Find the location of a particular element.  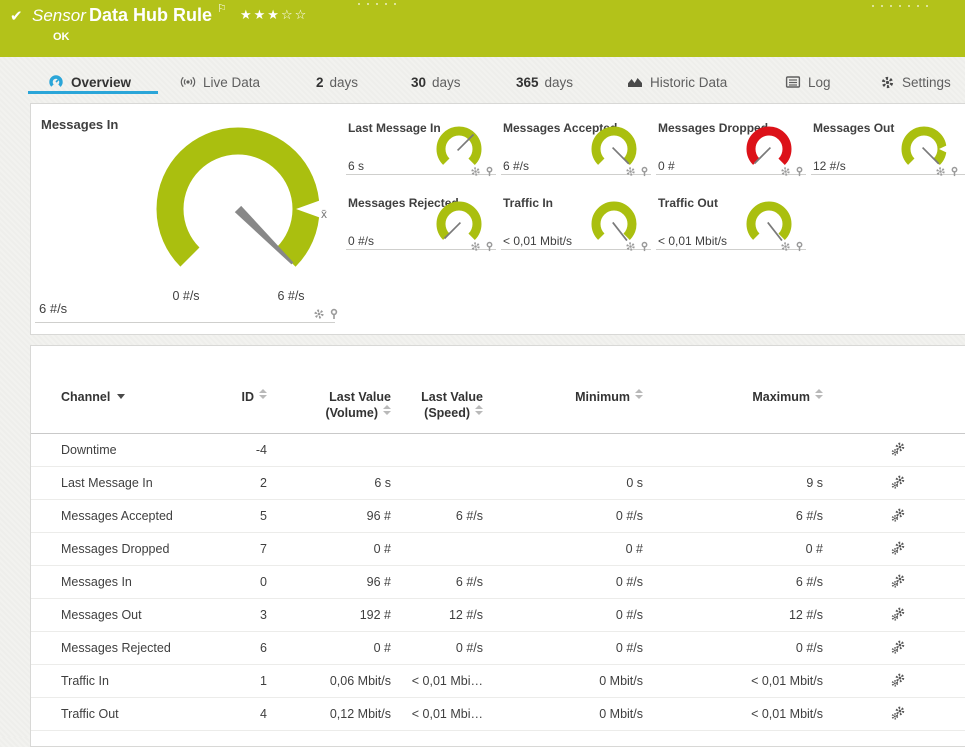

log-list-icon is located at coordinates (793, 82).